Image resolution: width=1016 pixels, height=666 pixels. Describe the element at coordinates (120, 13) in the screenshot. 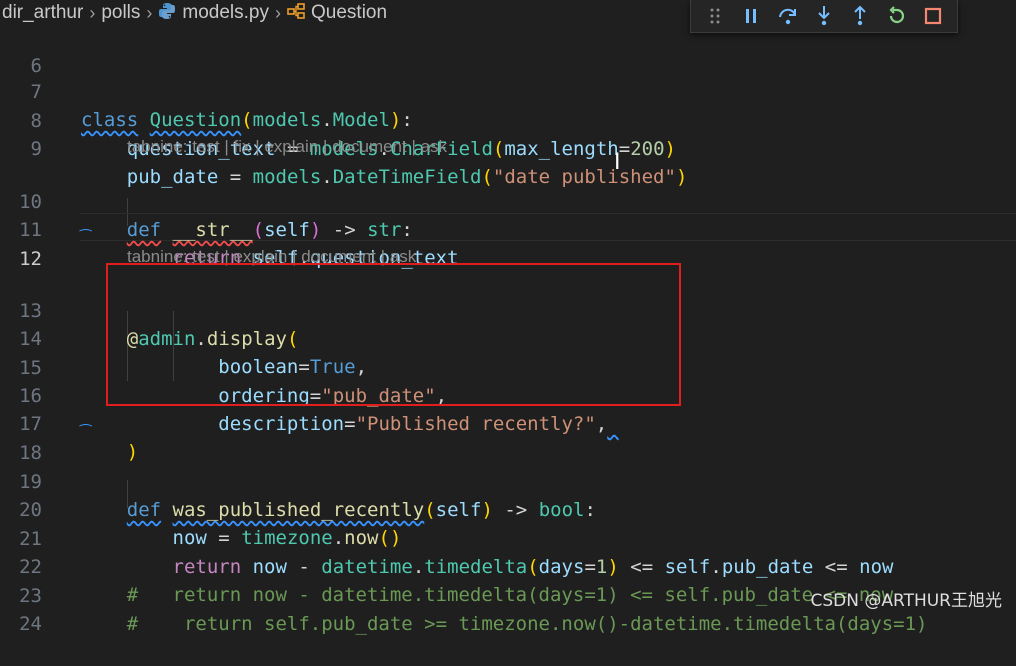

I see `breadcrumb-folder-polls: polls` at that location.